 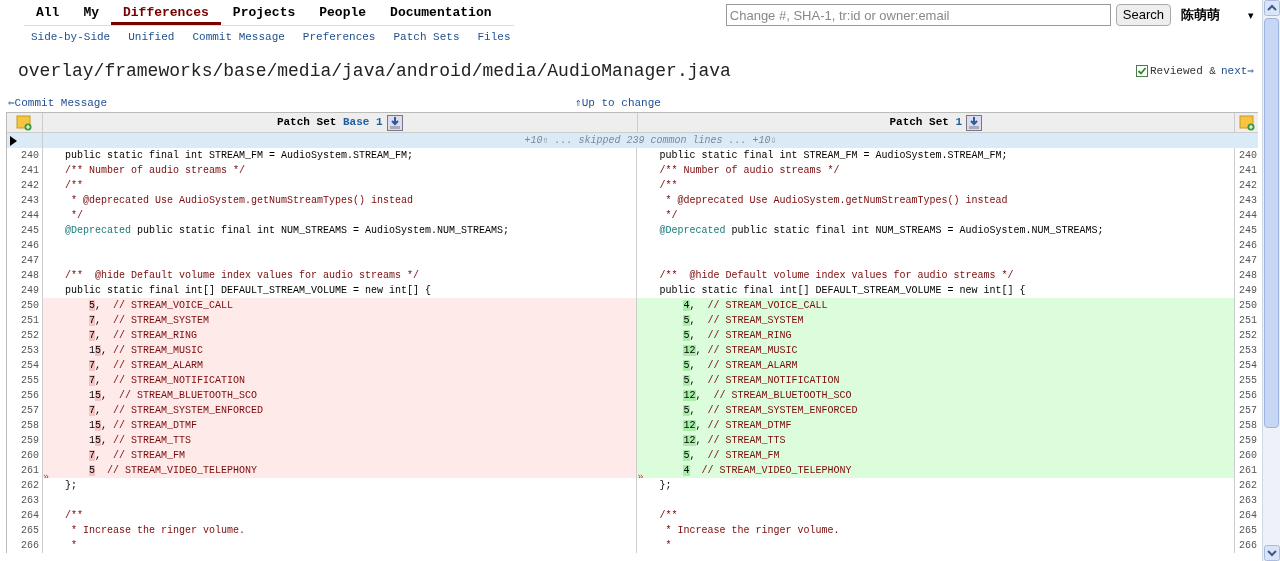 What do you see at coordinates (1246, 155) in the screenshot?
I see `line-number: 240` at bounding box center [1246, 155].